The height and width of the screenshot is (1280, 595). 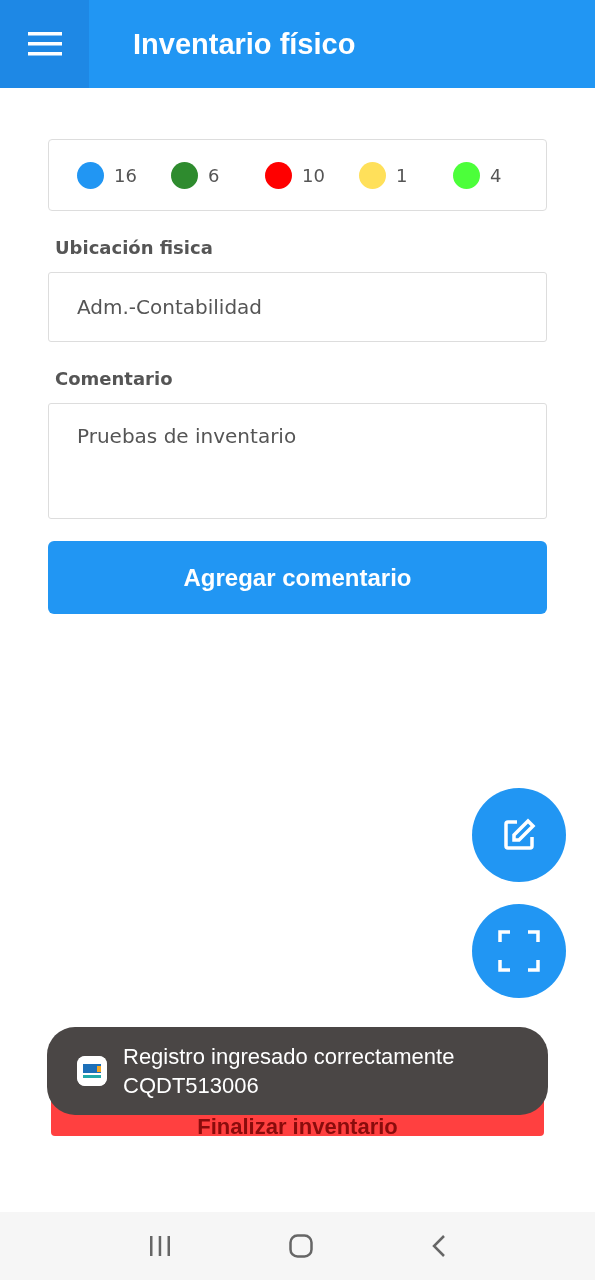 I want to click on status-count: 6, so click(x=214, y=175).